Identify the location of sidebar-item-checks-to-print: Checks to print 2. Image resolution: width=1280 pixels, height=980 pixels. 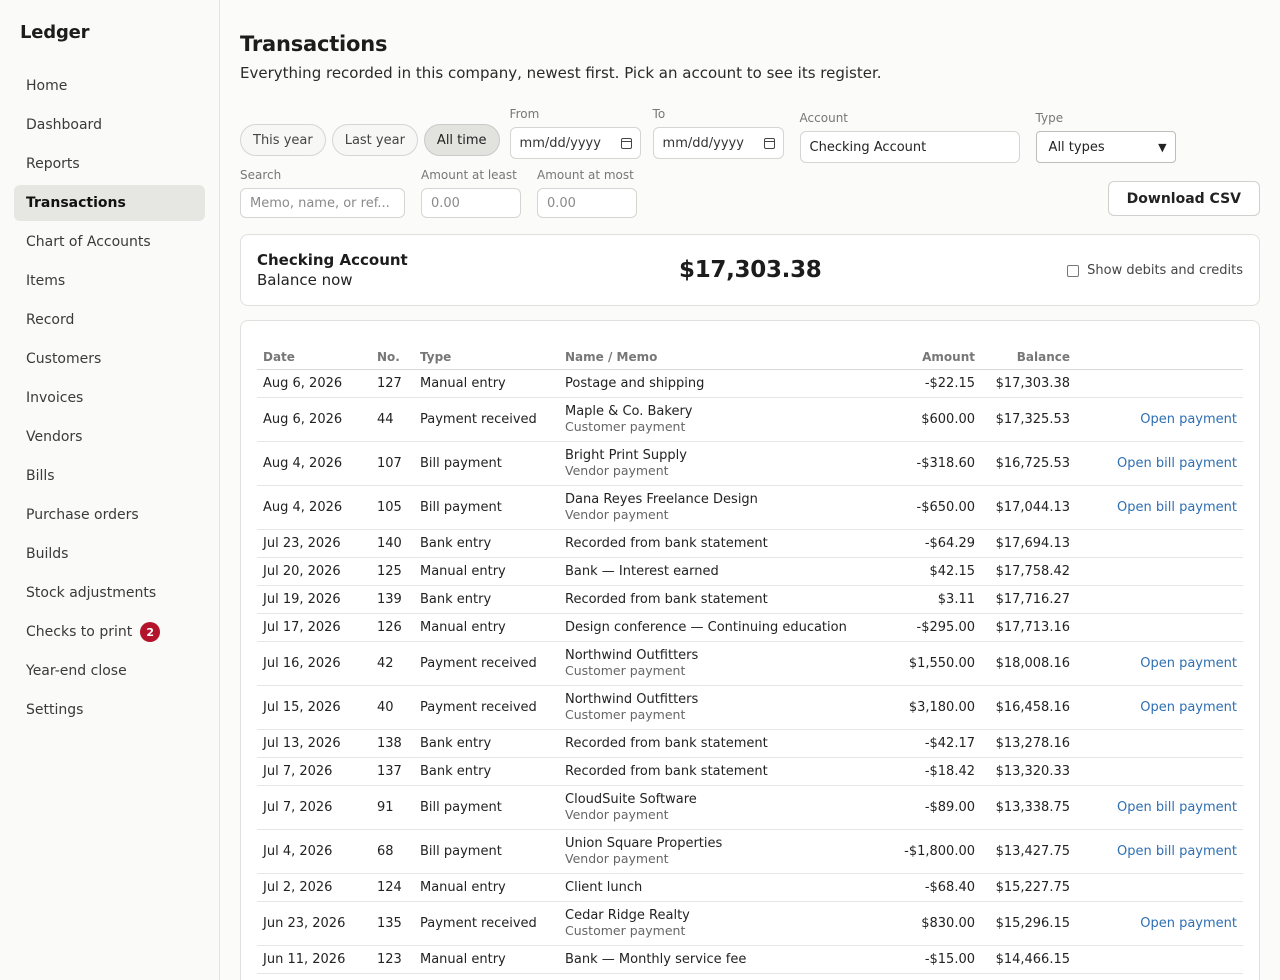
(109, 632).